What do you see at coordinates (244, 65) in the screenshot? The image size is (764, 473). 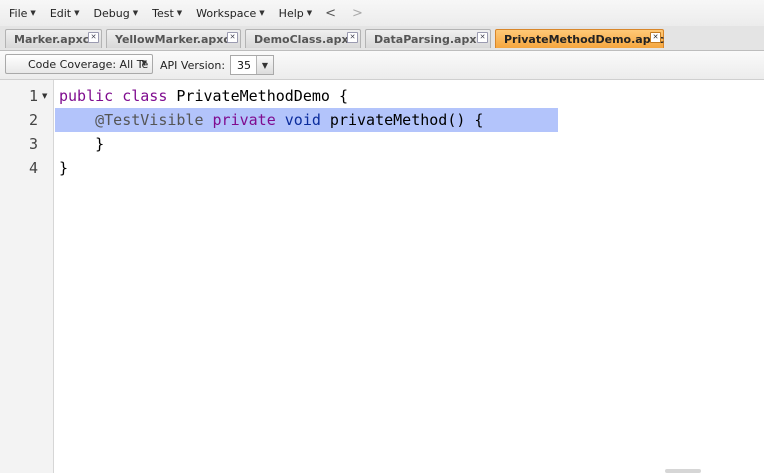 I see `api-version-value: 35` at bounding box center [244, 65].